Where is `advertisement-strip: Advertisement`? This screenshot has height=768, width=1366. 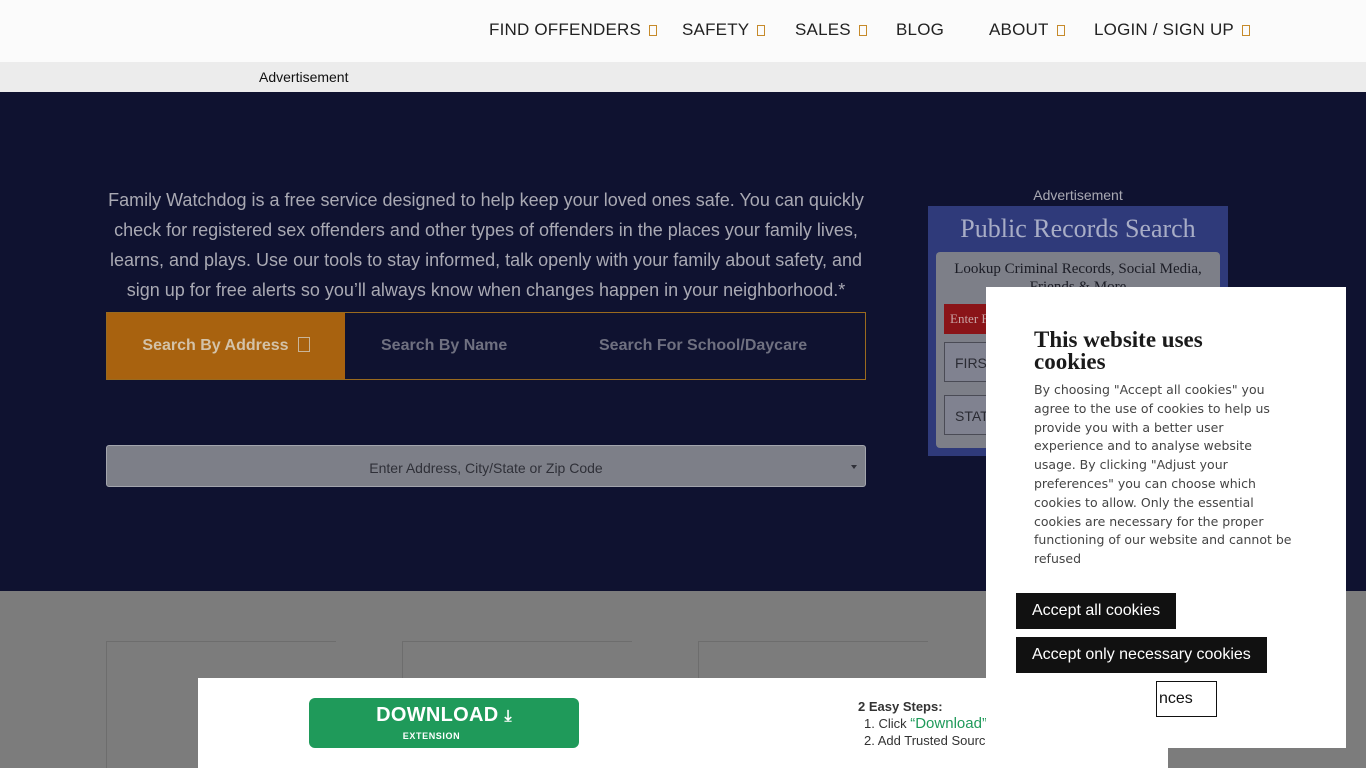 advertisement-strip: Advertisement is located at coordinates (683, 77).